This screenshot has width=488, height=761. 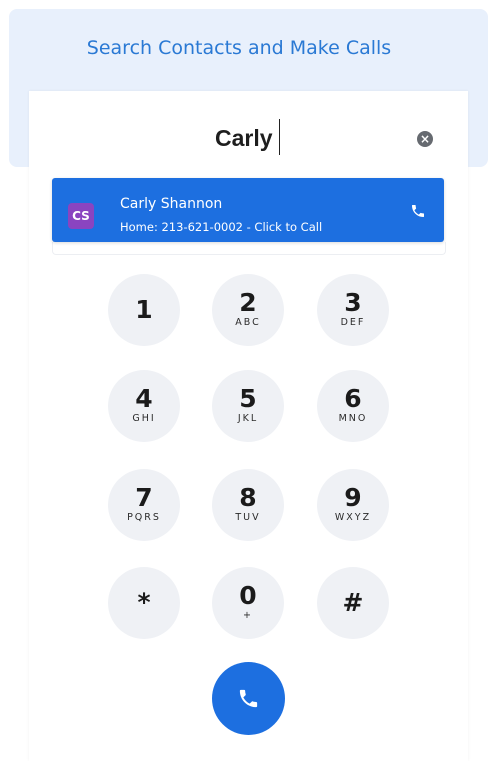 I want to click on dial-key-9: 9 WXYZ, so click(x=353, y=505).